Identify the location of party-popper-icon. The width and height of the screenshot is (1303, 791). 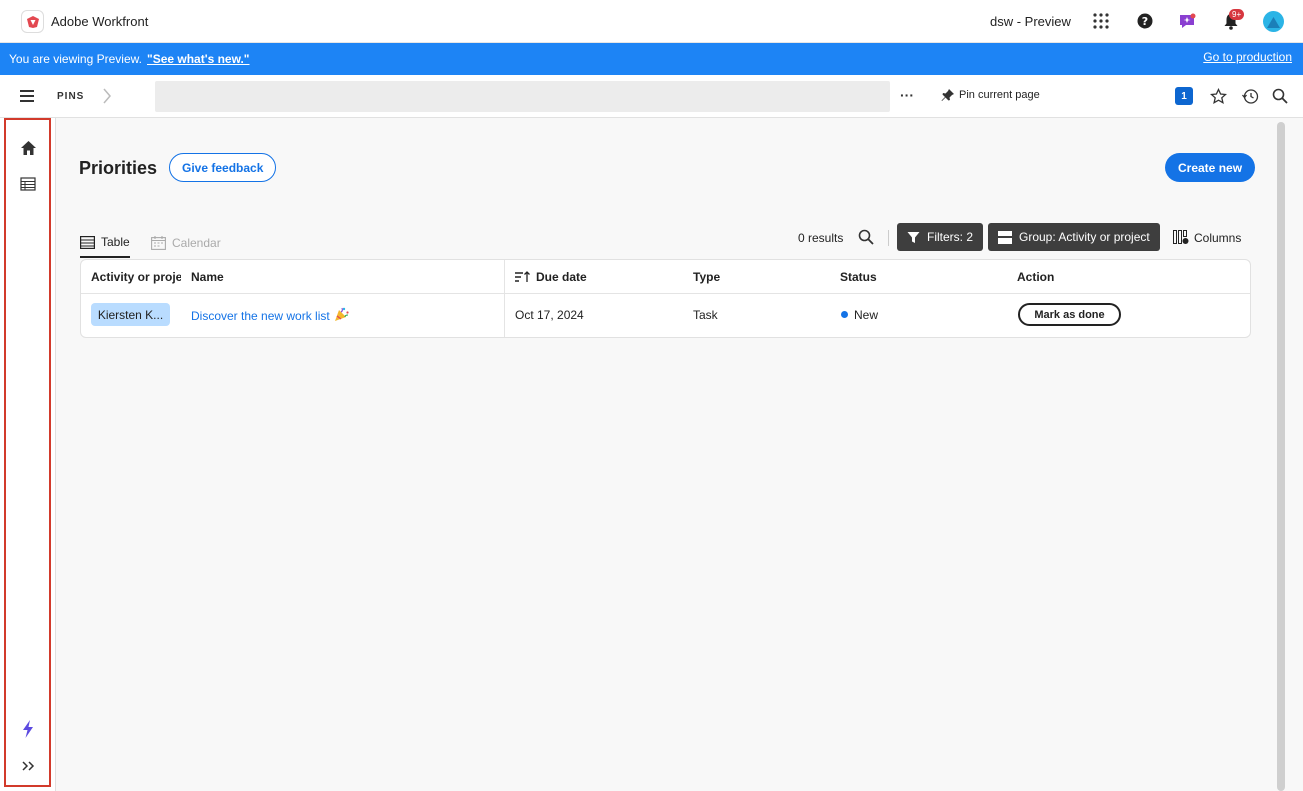
(342, 314).